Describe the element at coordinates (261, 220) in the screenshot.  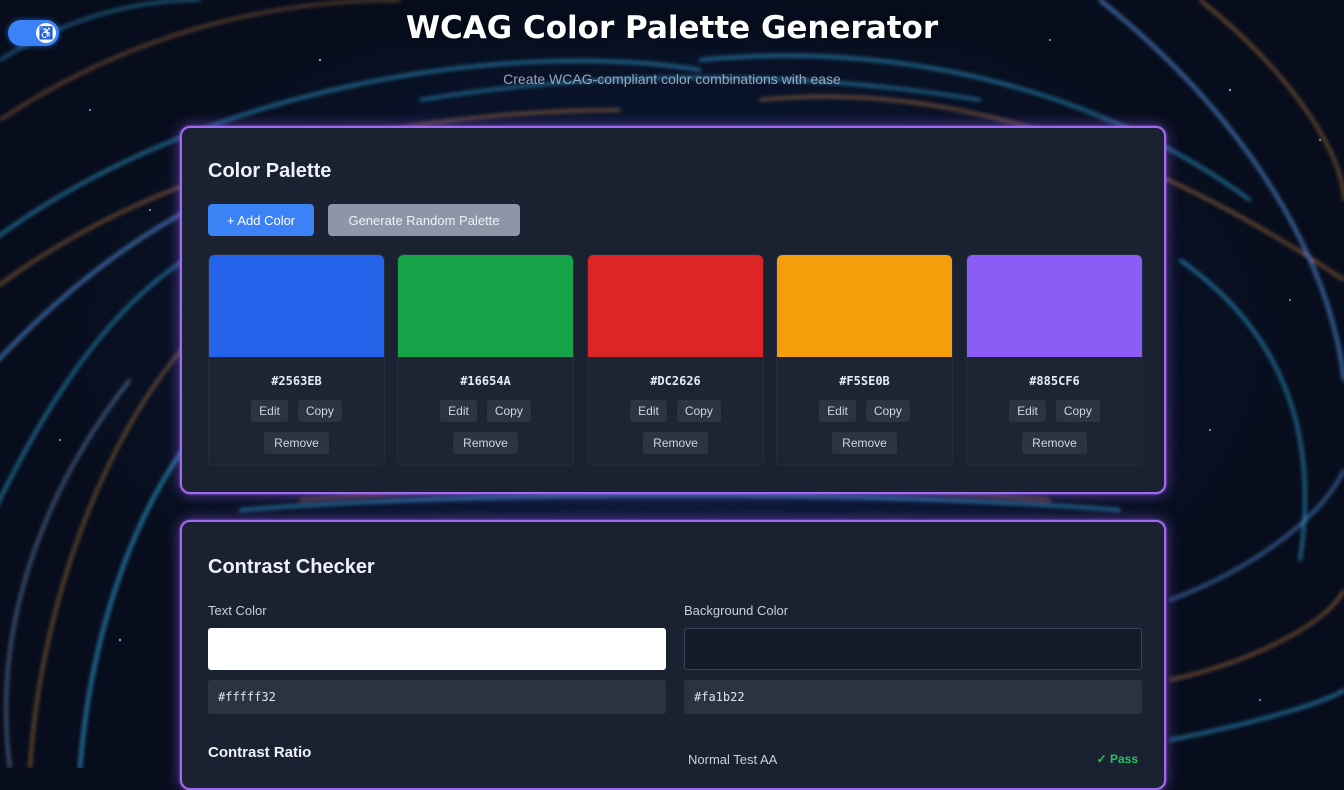
I see `add-color-button: + Add Color` at that location.